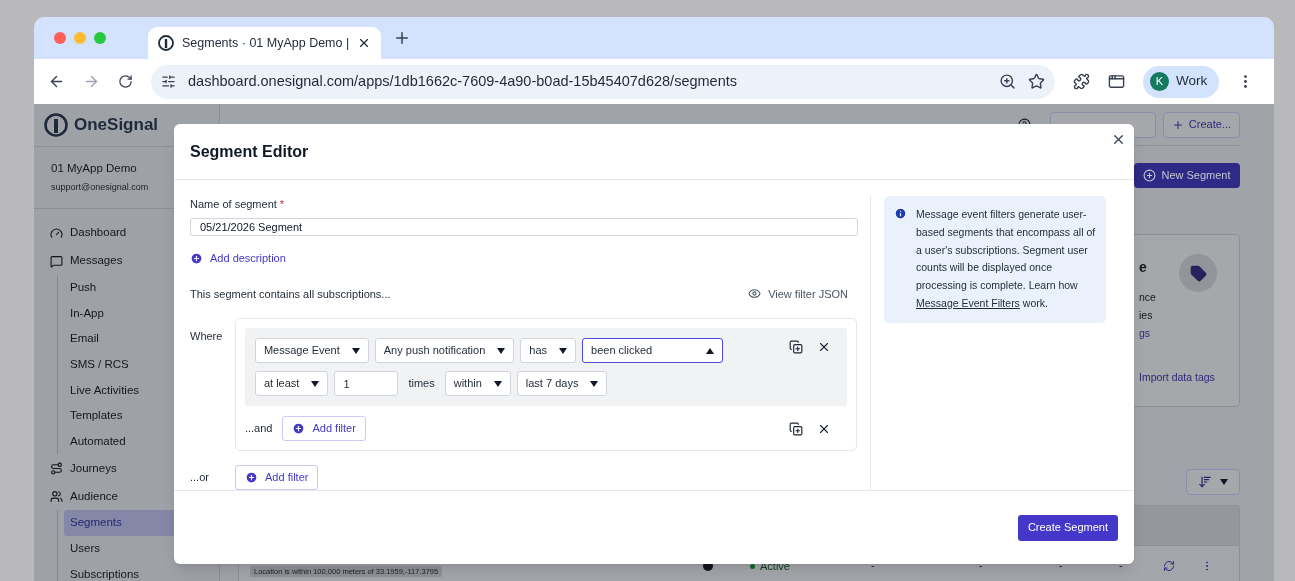 This screenshot has width=1295, height=581. What do you see at coordinates (1147, 297) in the screenshot?
I see `card-text-fragment: nce` at bounding box center [1147, 297].